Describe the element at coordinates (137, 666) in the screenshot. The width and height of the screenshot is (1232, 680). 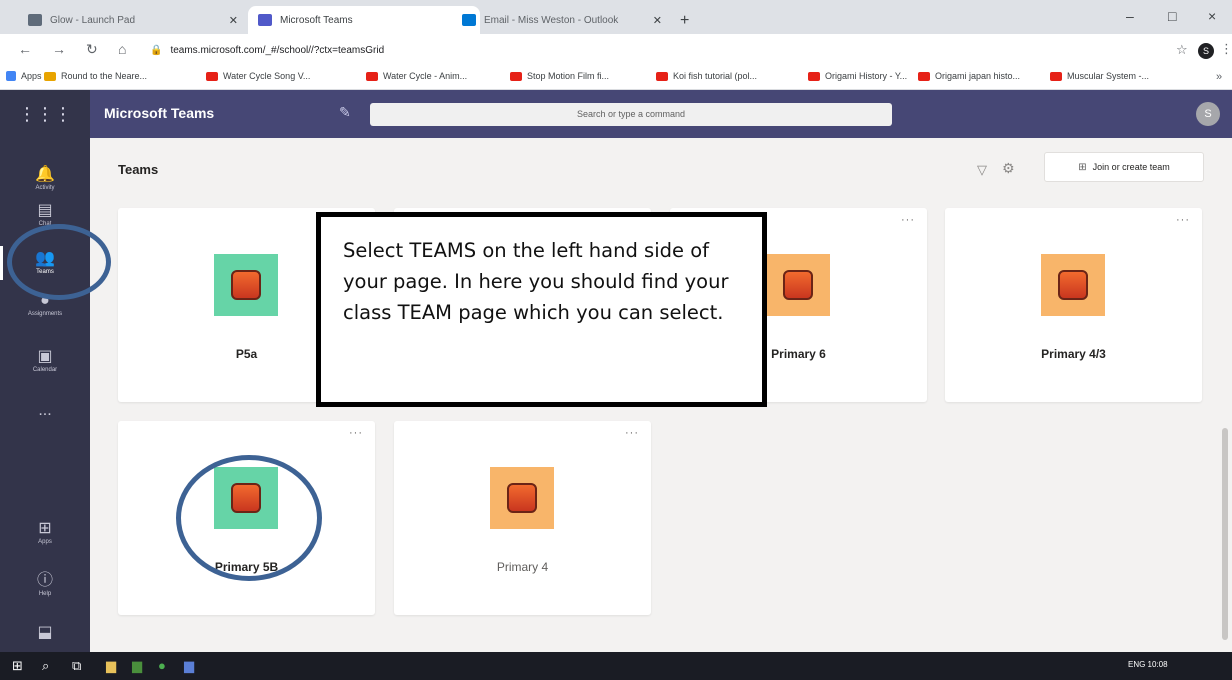
I see `store-icon: ▆` at that location.